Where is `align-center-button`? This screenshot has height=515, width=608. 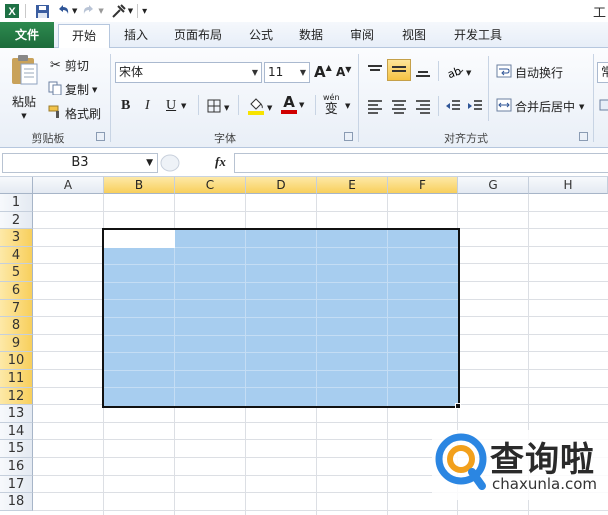 align-center-button is located at coordinates (399, 107).